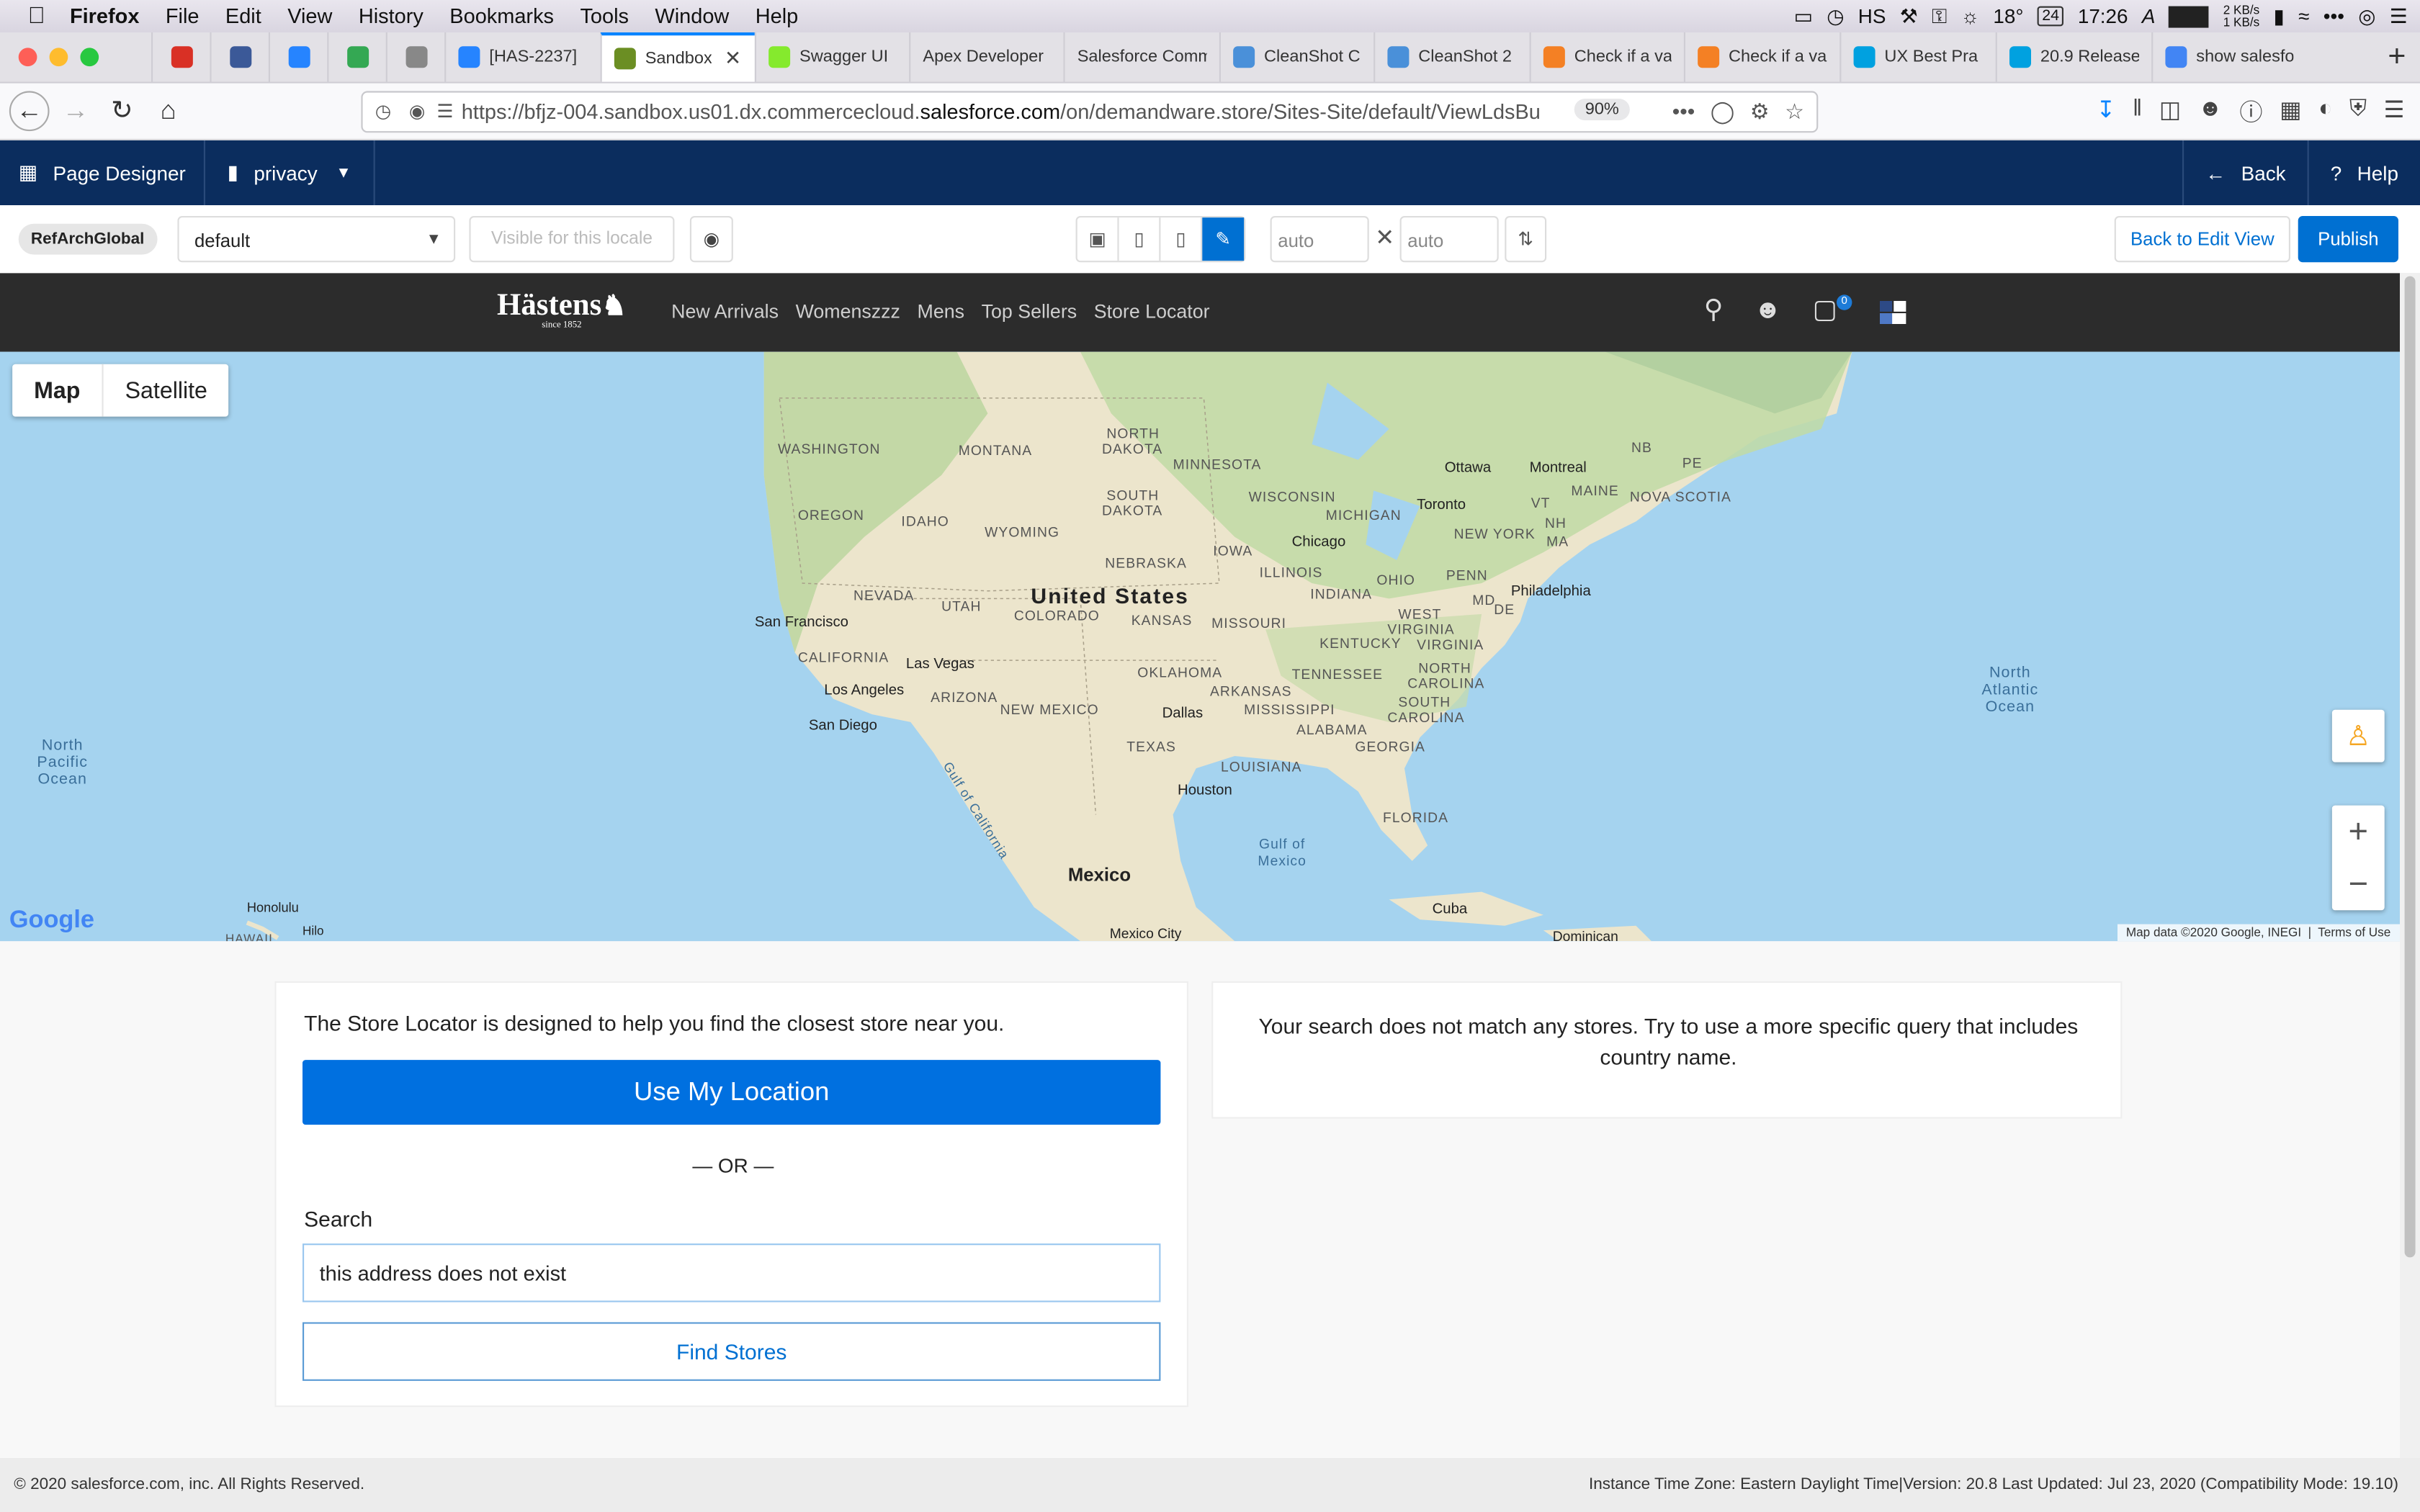  Describe the element at coordinates (1909, 16) in the screenshot. I see `tool-icon: ⚒` at that location.